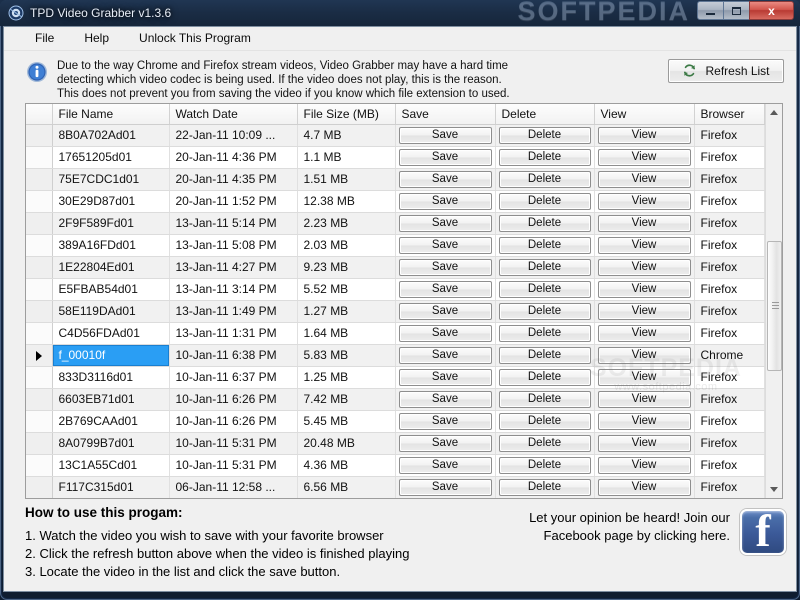 The height and width of the screenshot is (600, 800). I want to click on close-button: x, so click(771, 10).